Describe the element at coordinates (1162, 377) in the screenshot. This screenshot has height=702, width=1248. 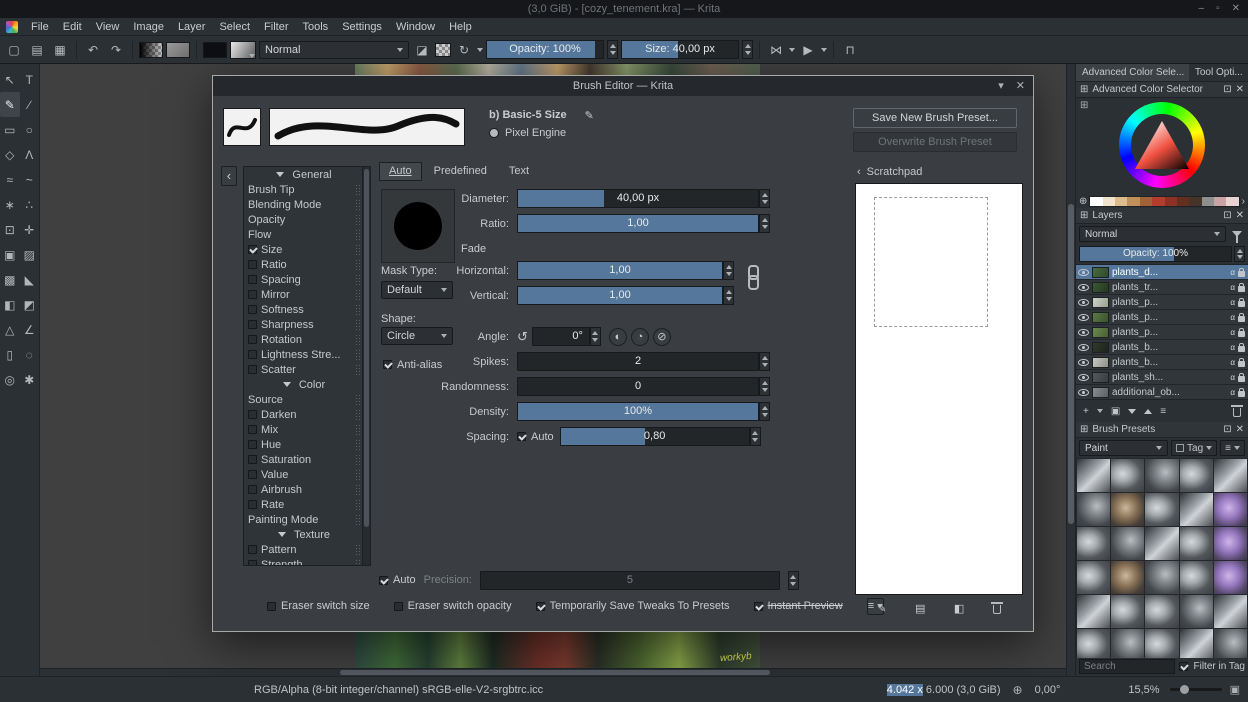
I see `layer-row: plants_sh... α` at that location.